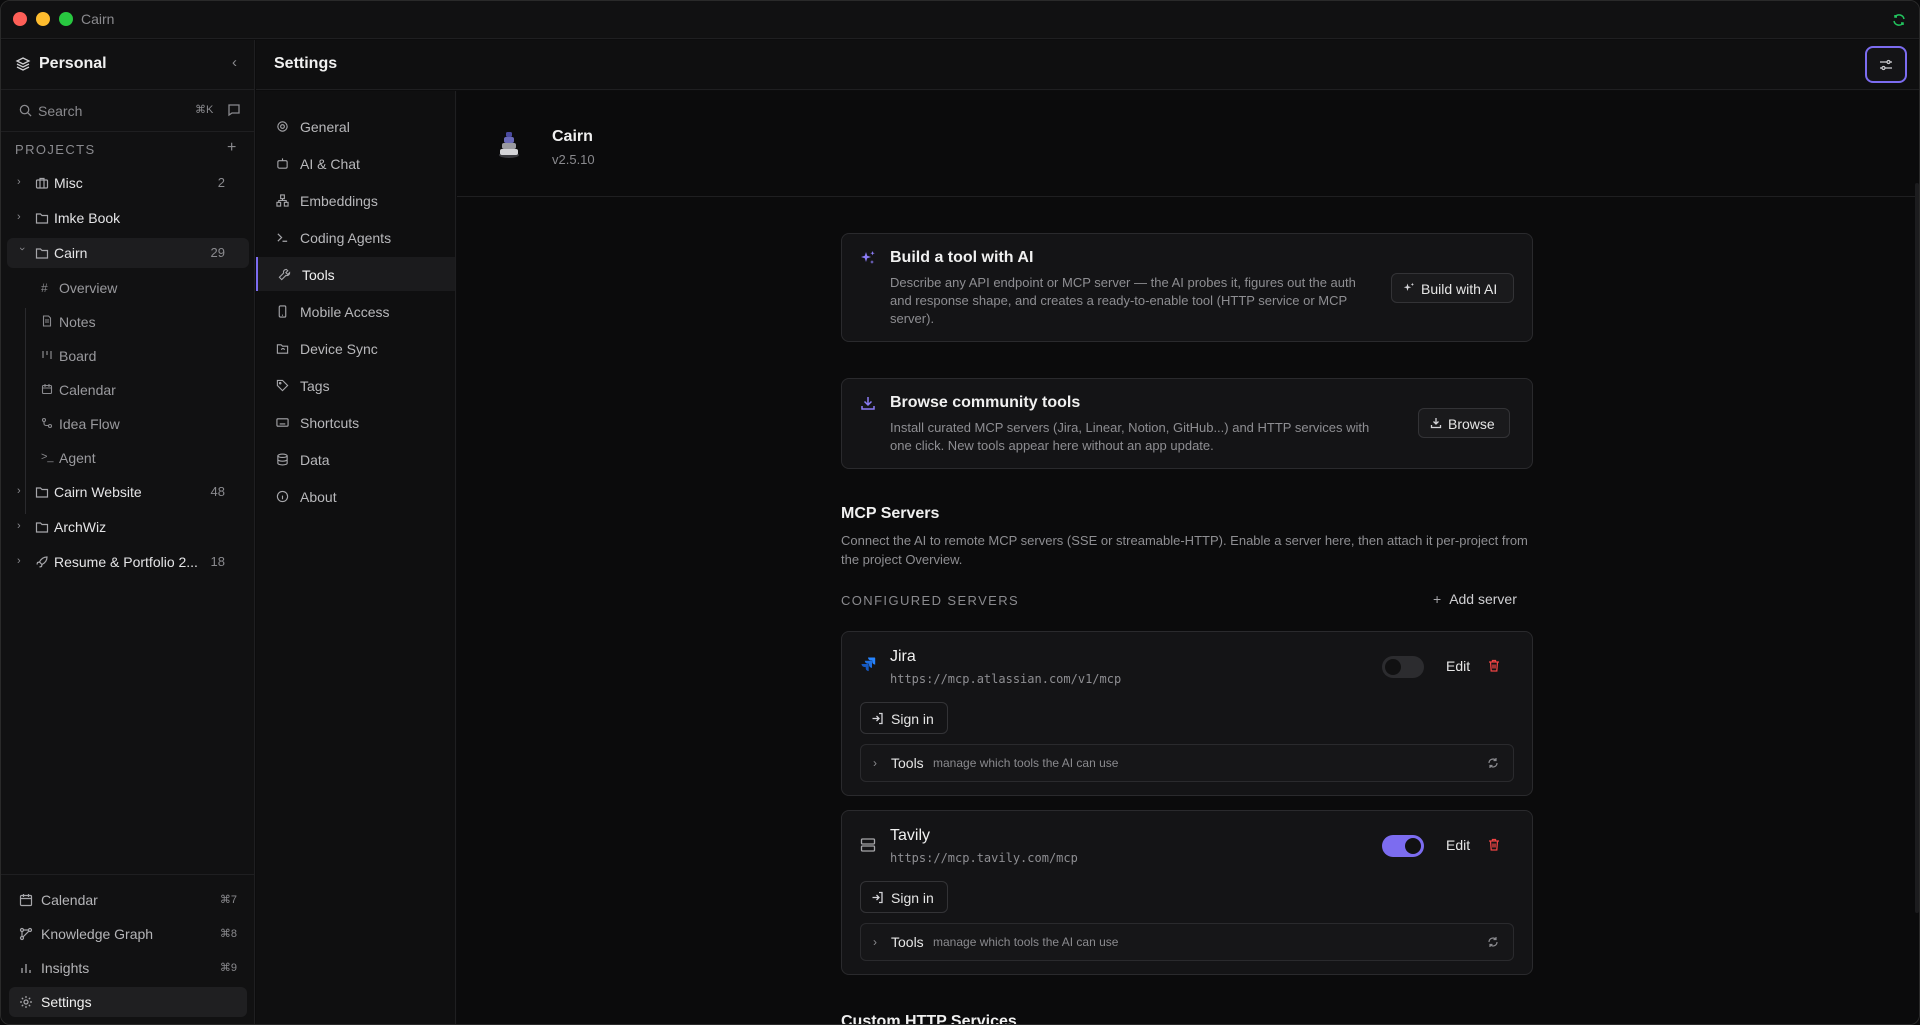 The image size is (1920, 1025). Describe the element at coordinates (355, 385) in the screenshot. I see `settings-nav-tags: Tags` at that location.